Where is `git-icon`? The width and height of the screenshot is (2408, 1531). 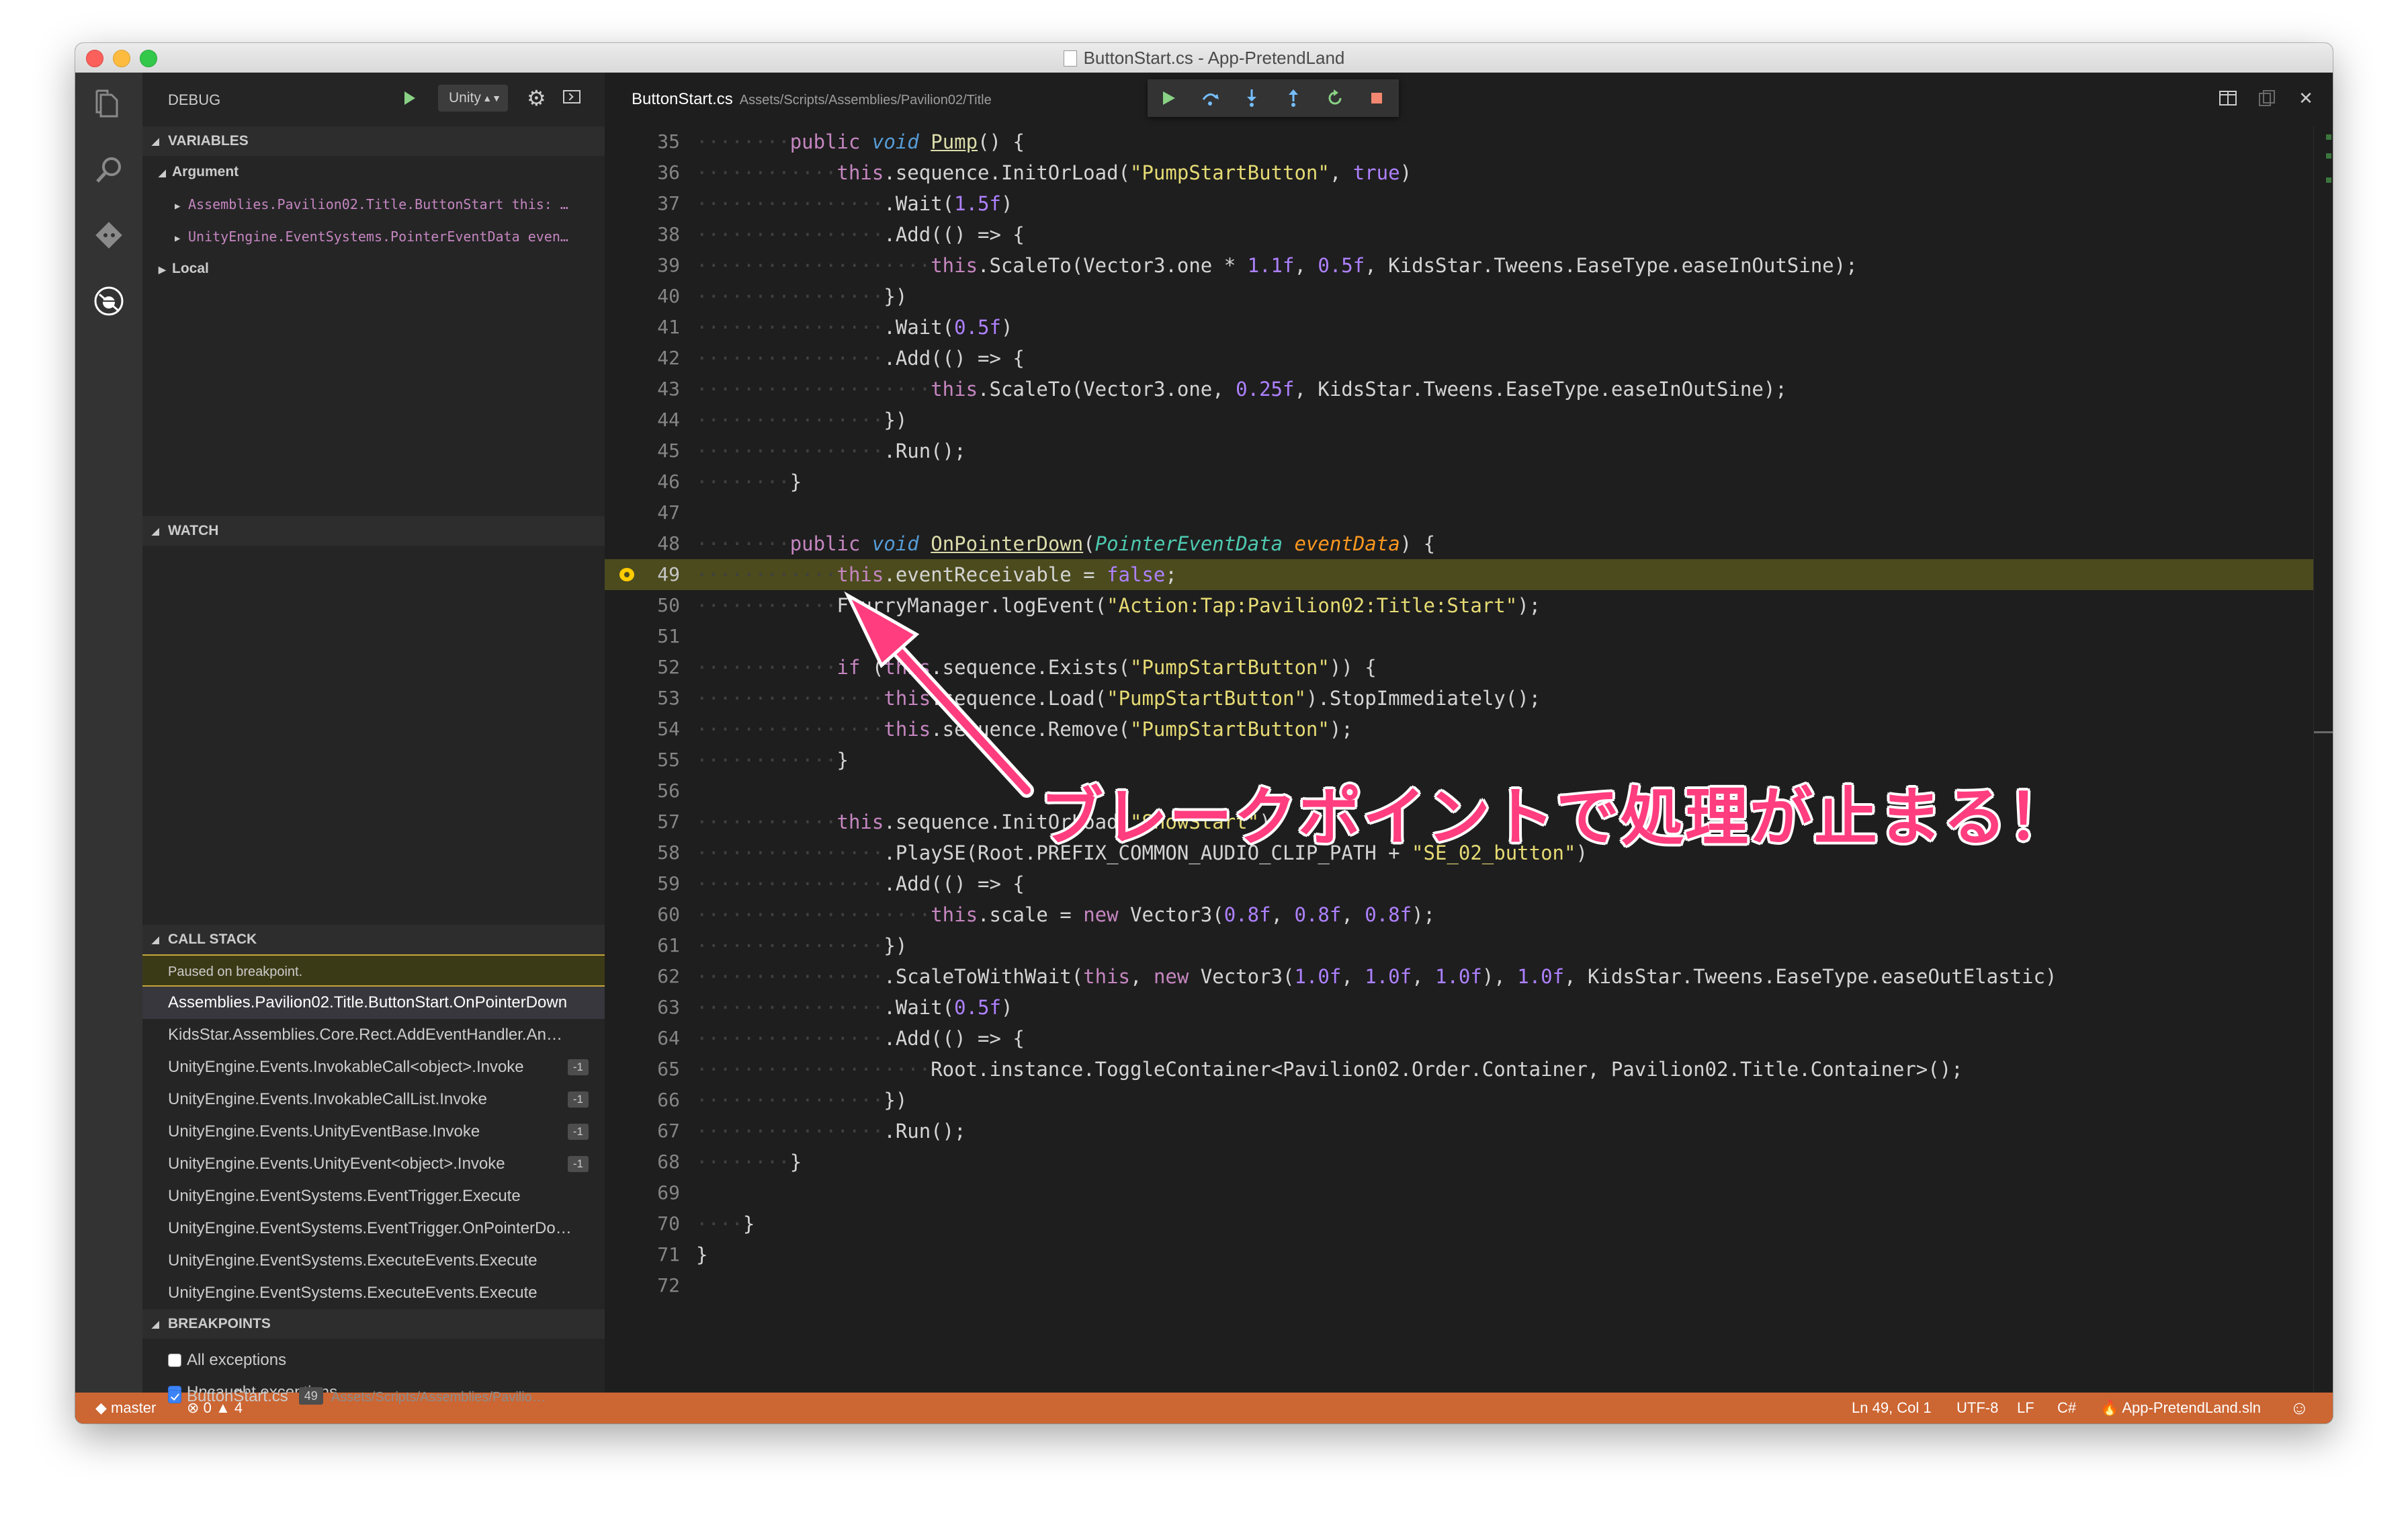 git-icon is located at coordinates (109, 235).